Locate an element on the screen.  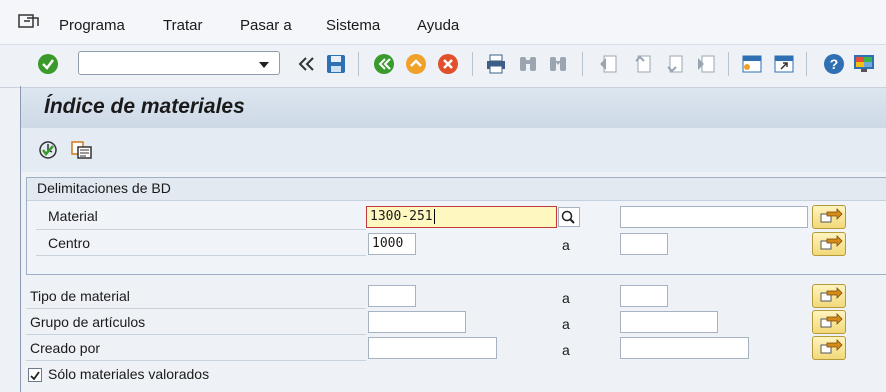
centro-from-input: 1000 is located at coordinates (392, 244).